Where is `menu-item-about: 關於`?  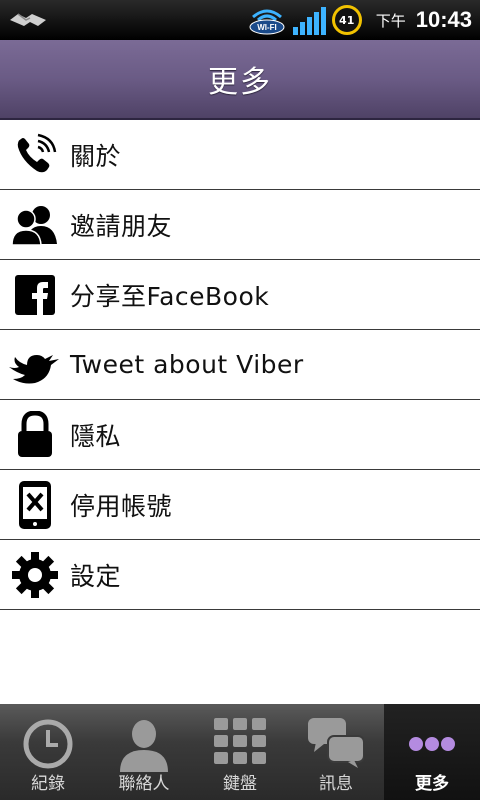 menu-item-about: 關於 is located at coordinates (240, 155).